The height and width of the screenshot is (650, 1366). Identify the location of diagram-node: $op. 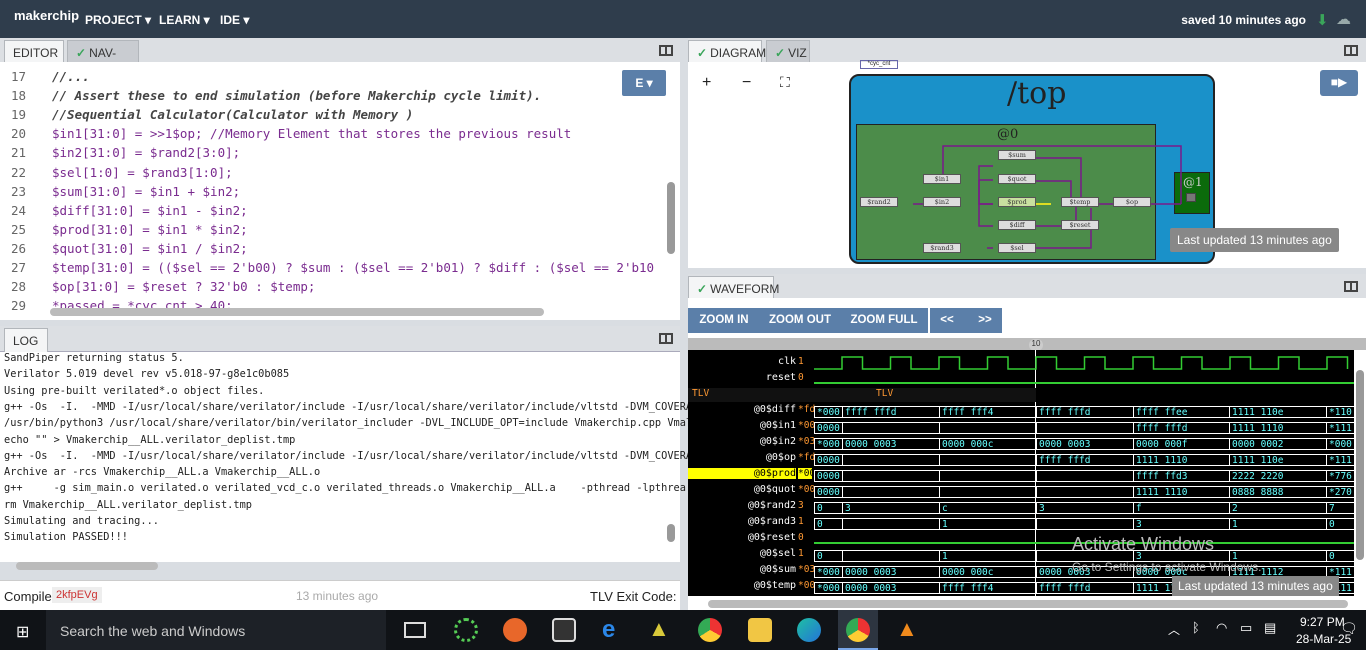
(1132, 202).